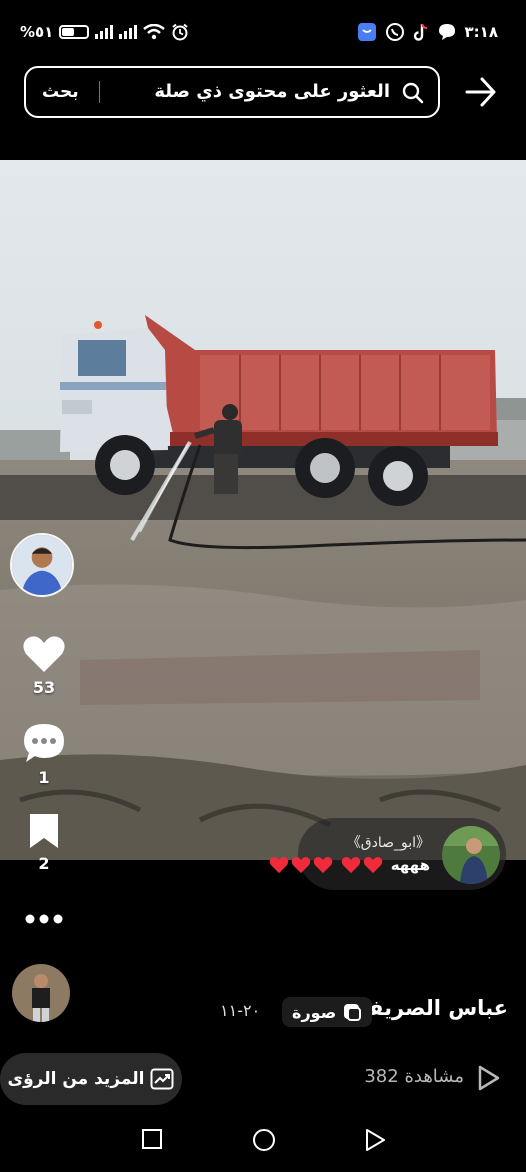  Describe the element at coordinates (99, 92) in the screenshot. I see `search-divider` at that location.